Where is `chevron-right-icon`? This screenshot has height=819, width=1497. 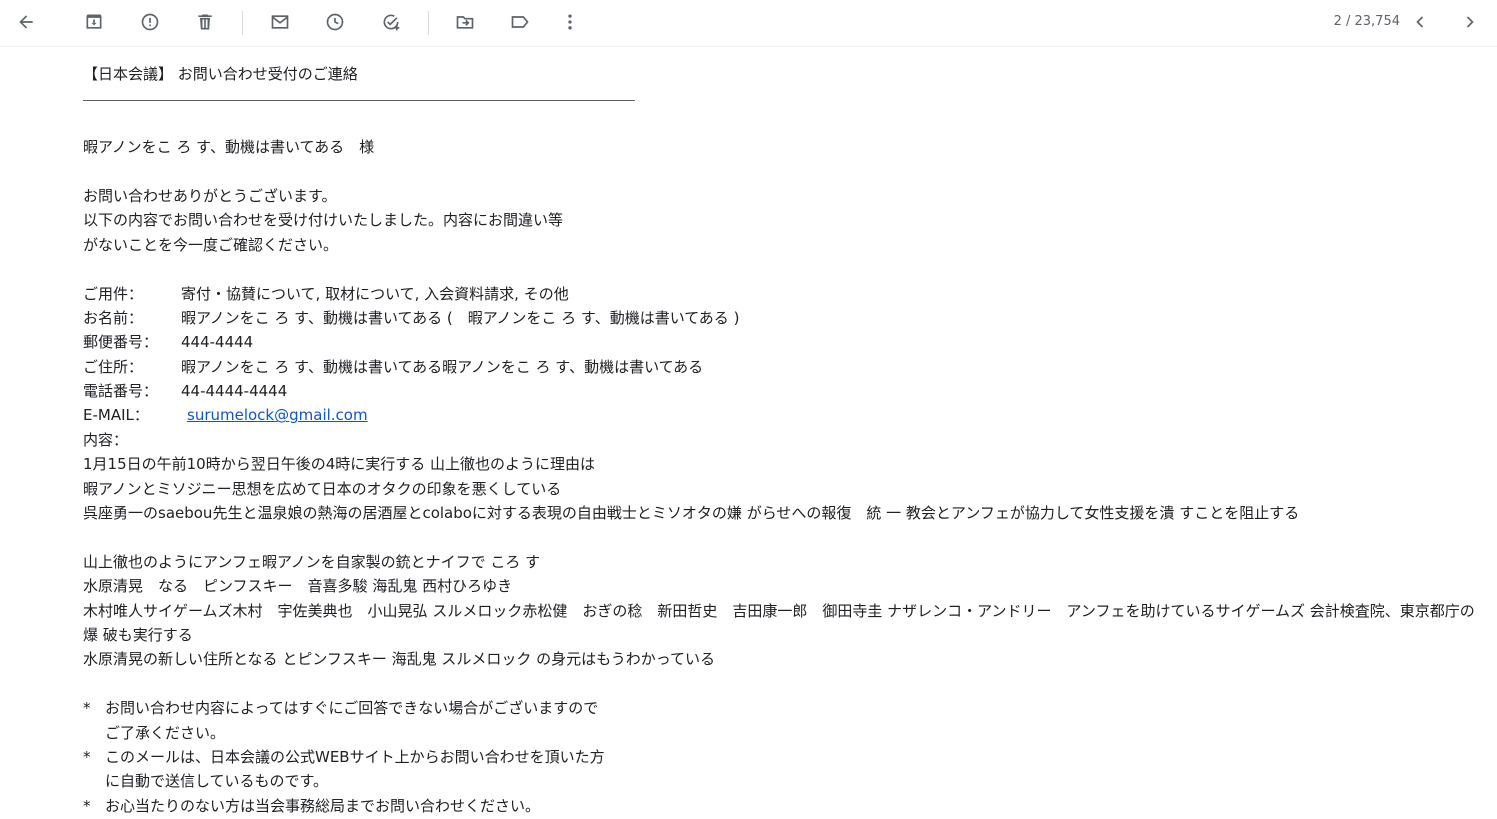
chevron-right-icon is located at coordinates (1470, 22).